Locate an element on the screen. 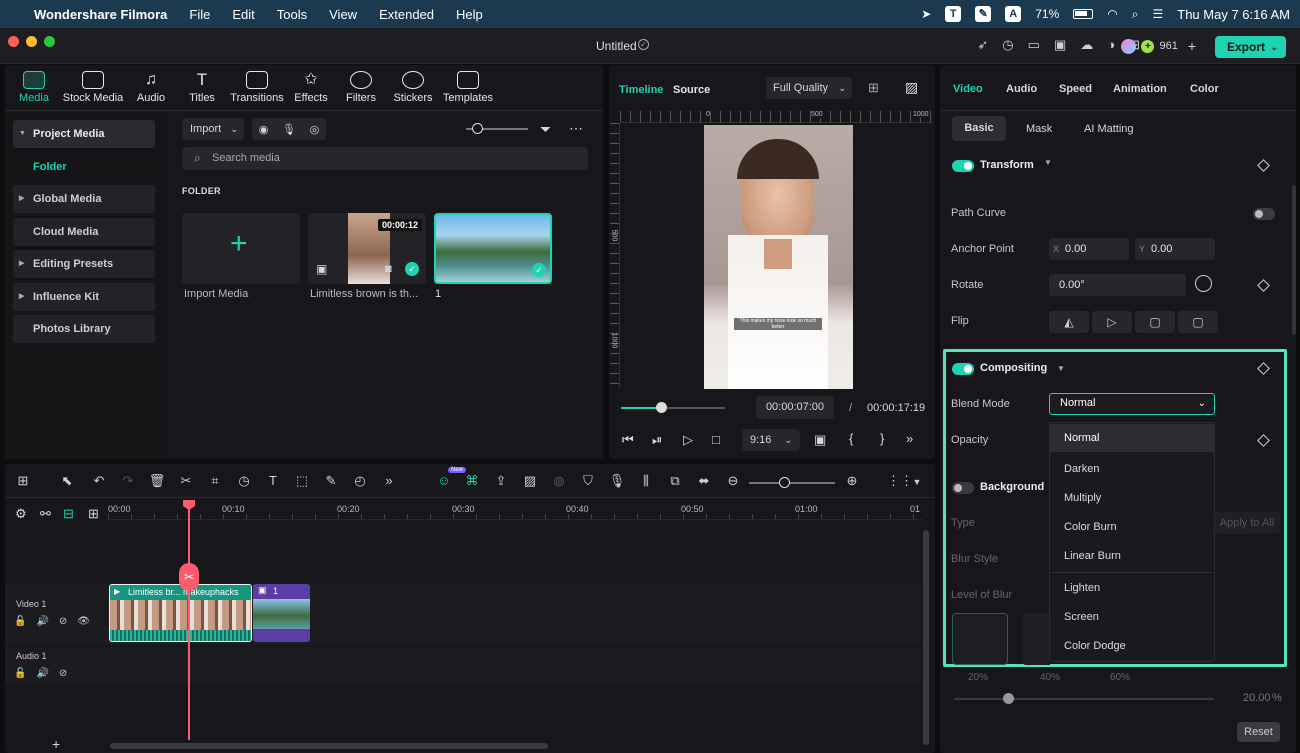 This screenshot has width=1300, height=753. tab-media: Media is located at coordinates (34, 87).